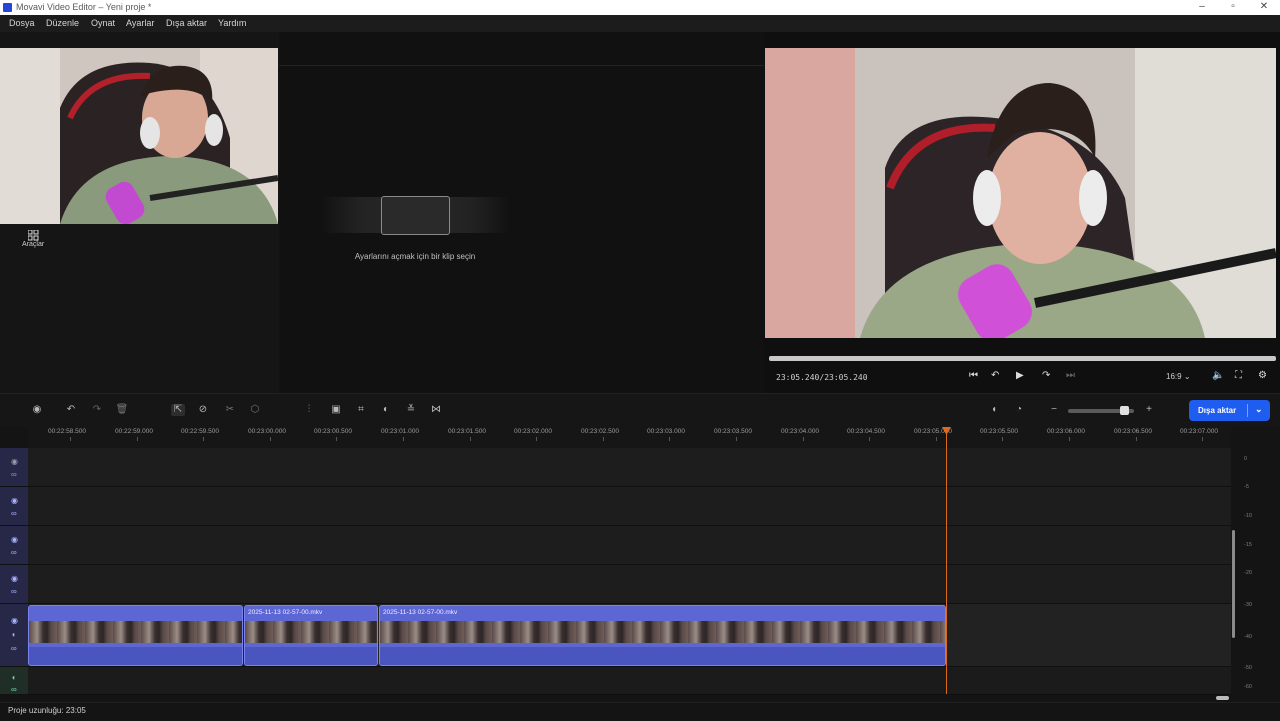 The height and width of the screenshot is (721, 1280). I want to click on vu-scale-label: -40, so click(1248, 637).